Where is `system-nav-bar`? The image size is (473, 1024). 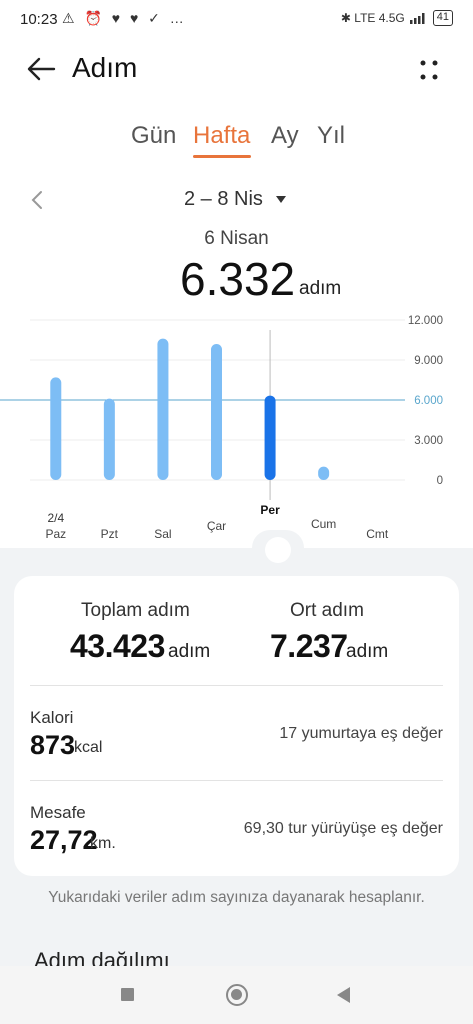
system-nav-bar is located at coordinates (236, 995).